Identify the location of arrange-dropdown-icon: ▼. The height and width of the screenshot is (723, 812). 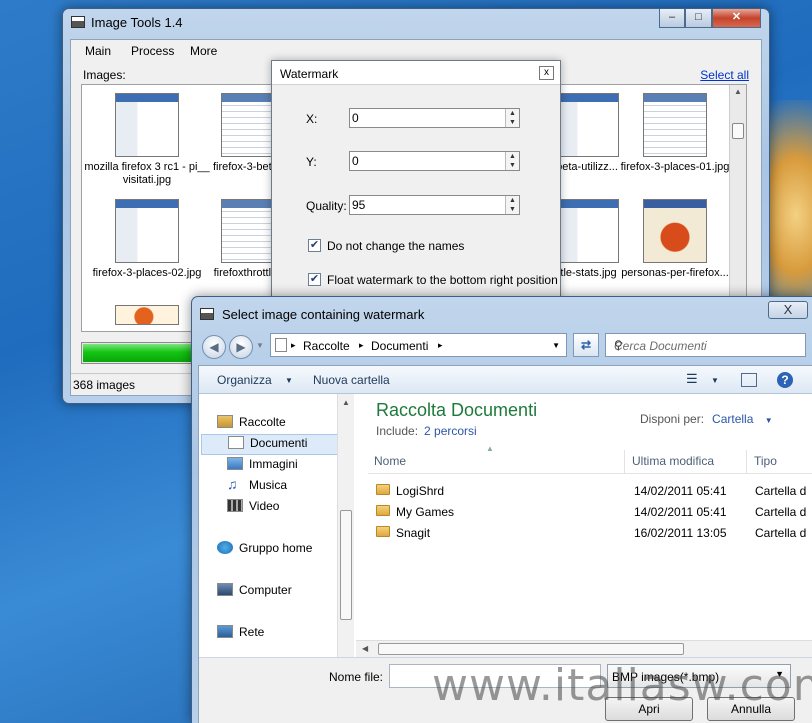
(769, 420).